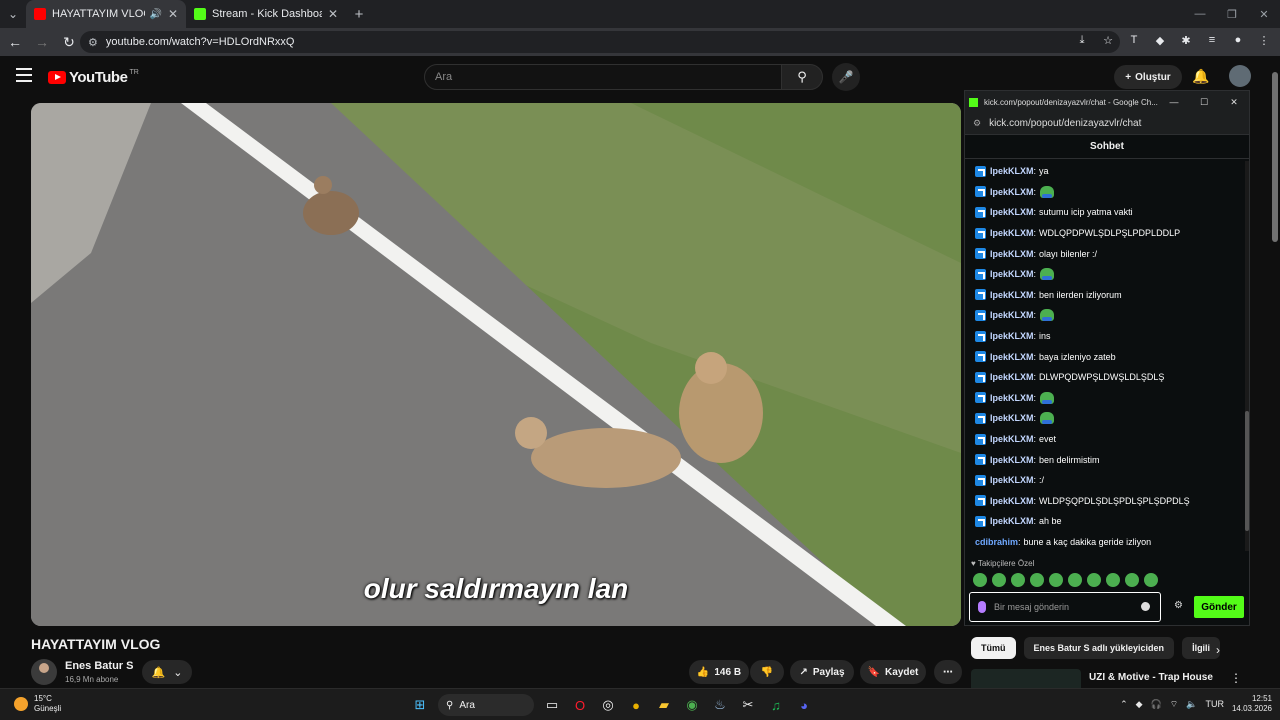  Describe the element at coordinates (720, 705) in the screenshot. I see `steam-icon: ♨` at that location.